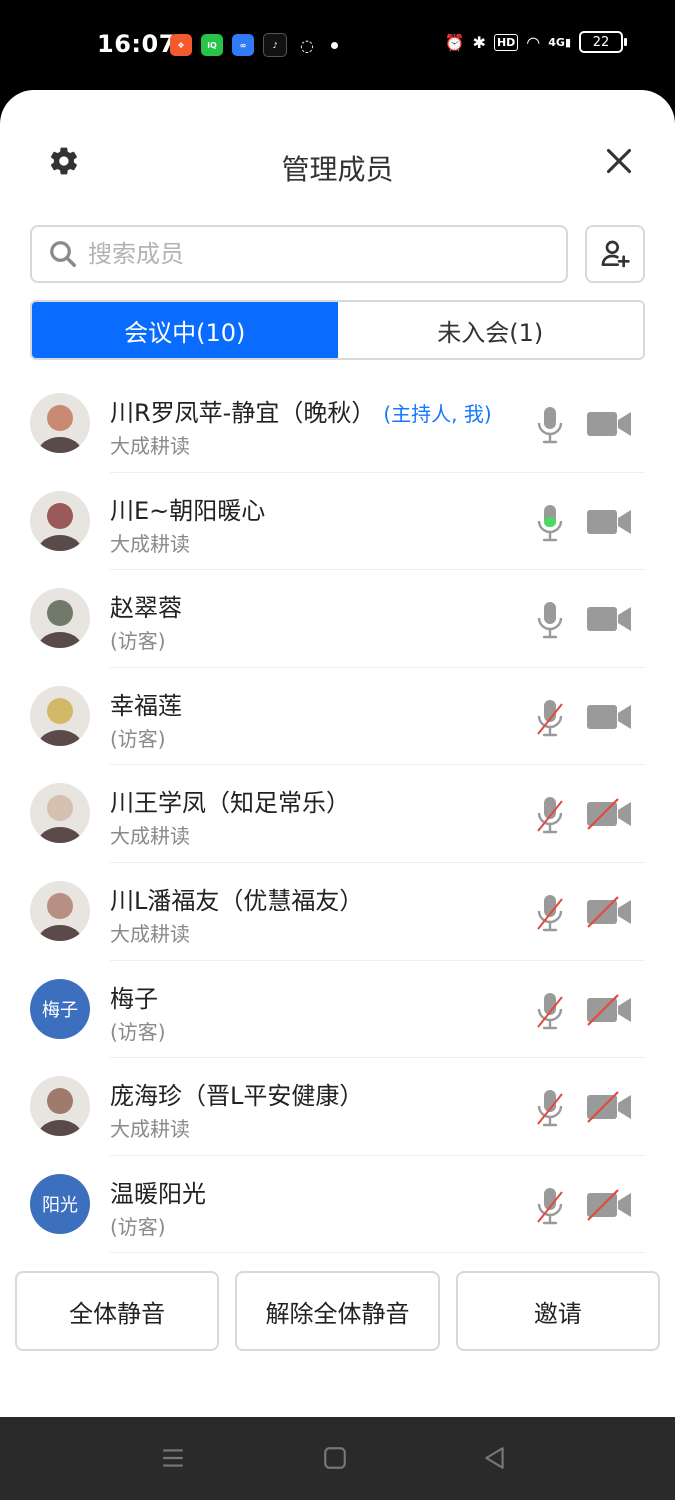 Image resolution: width=675 pixels, height=1500 pixels. I want to click on member-name-text: 幸福莲, so click(146, 705).